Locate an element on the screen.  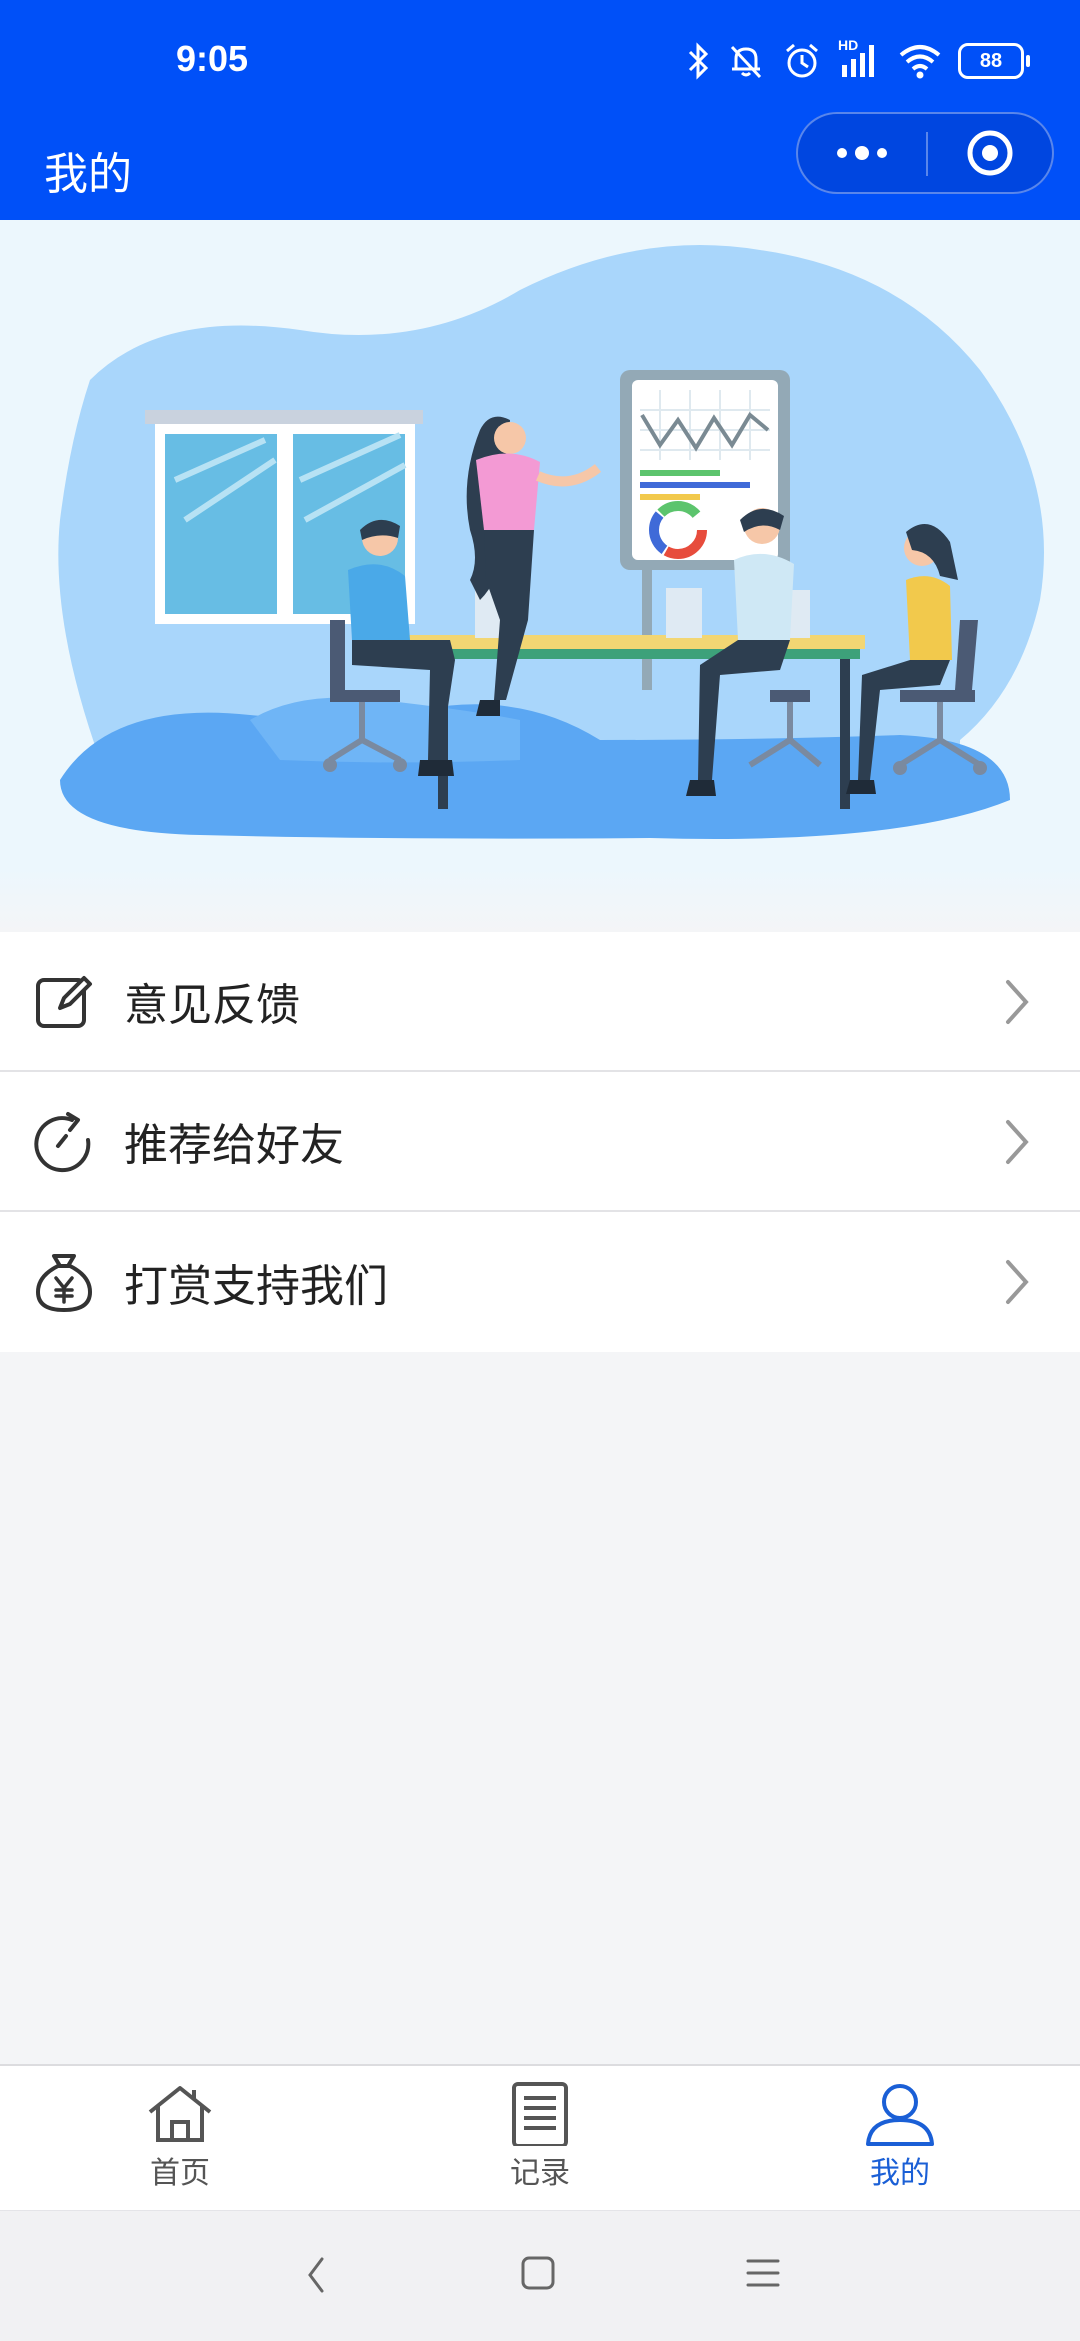
wifi-icon is located at coordinates (920, 62).